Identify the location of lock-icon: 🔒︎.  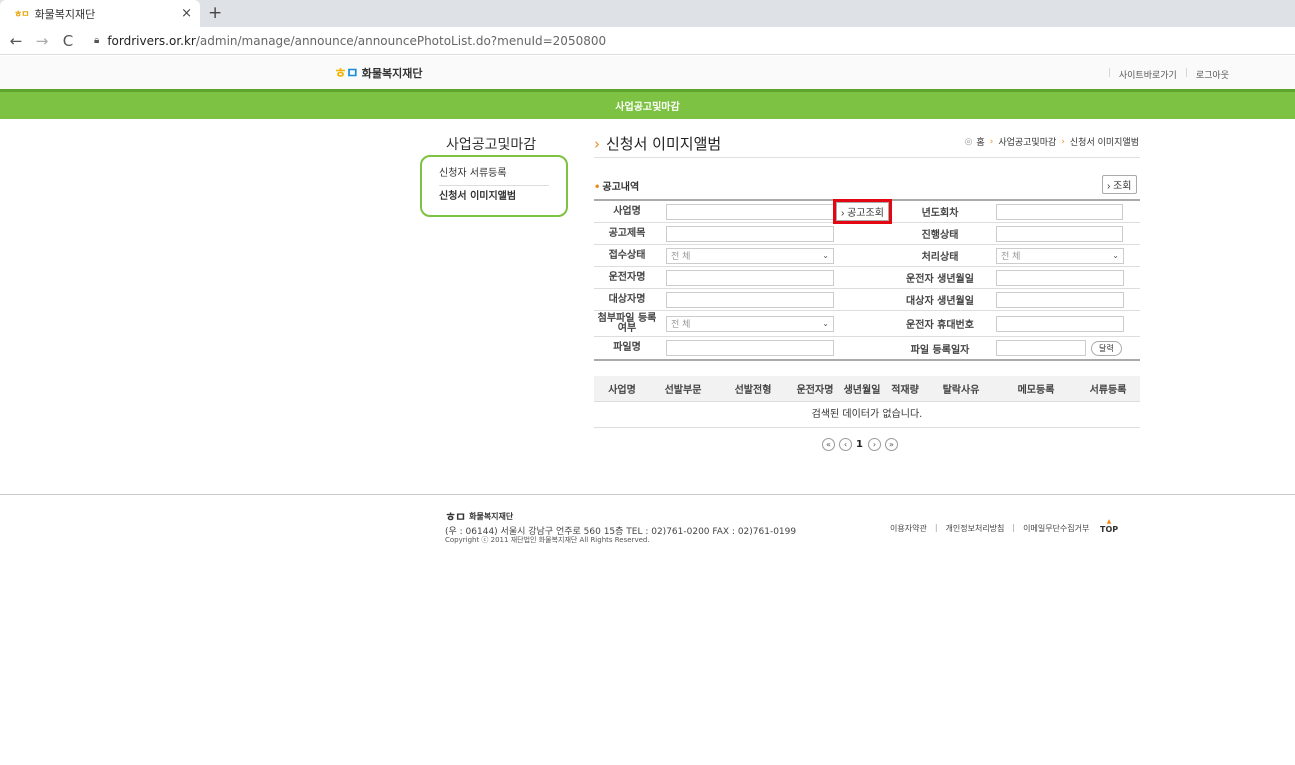
(97, 40).